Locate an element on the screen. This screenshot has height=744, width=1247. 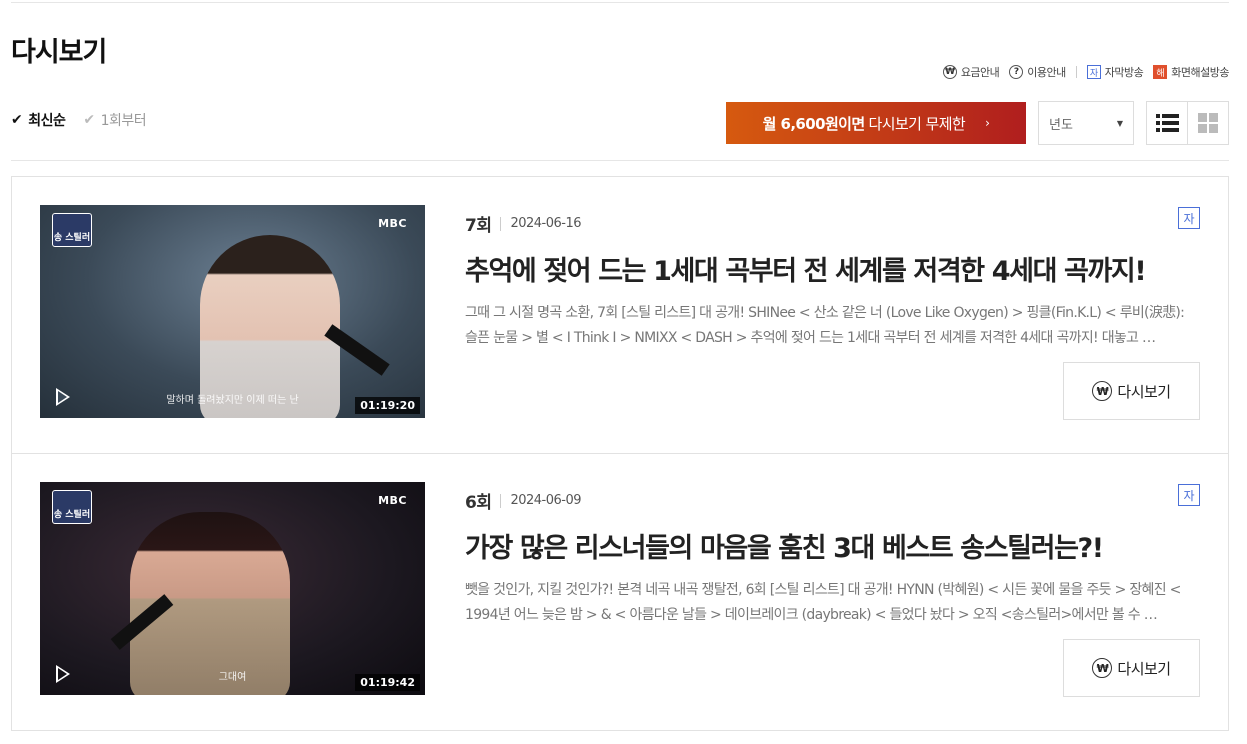
description-legend: 해 화면해설방송 is located at coordinates (1191, 72).